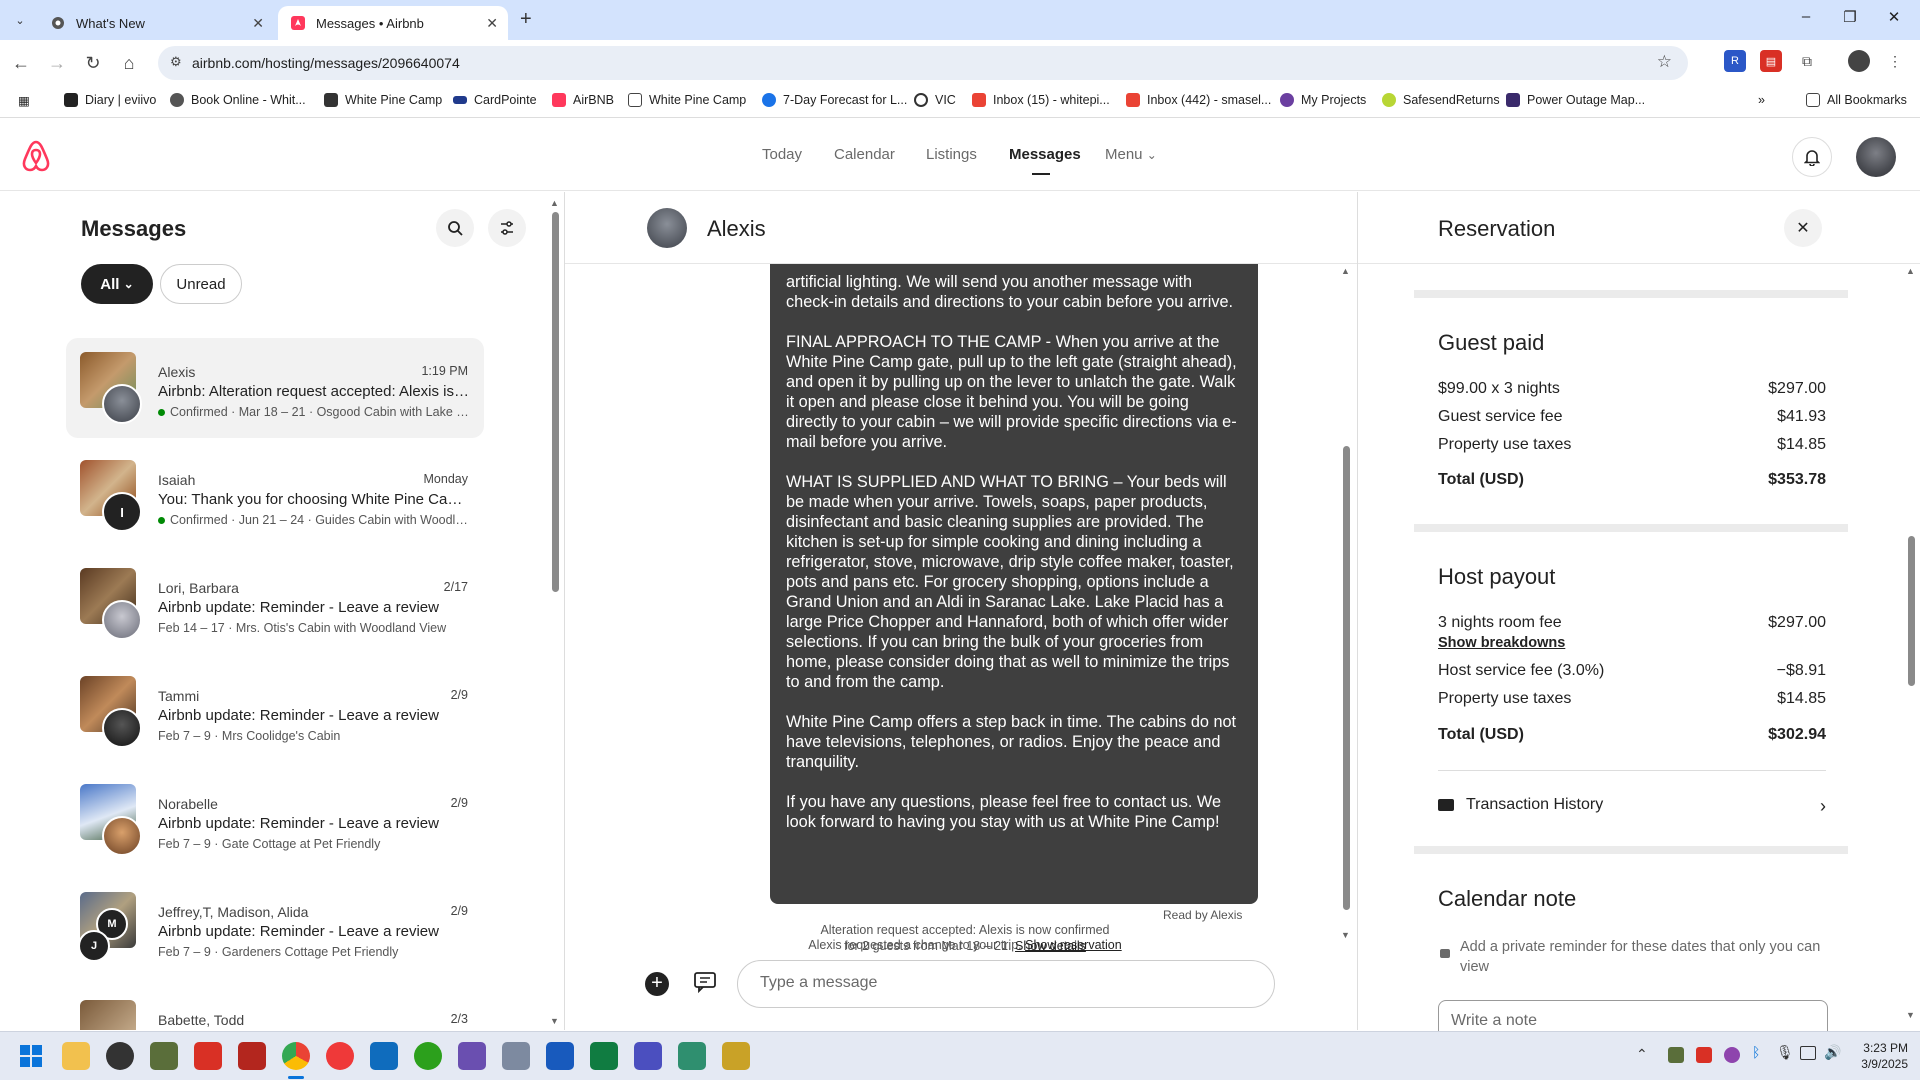 The height and width of the screenshot is (1080, 1920). What do you see at coordinates (951, 154) in the screenshot?
I see `nav-listings: Listings` at bounding box center [951, 154].